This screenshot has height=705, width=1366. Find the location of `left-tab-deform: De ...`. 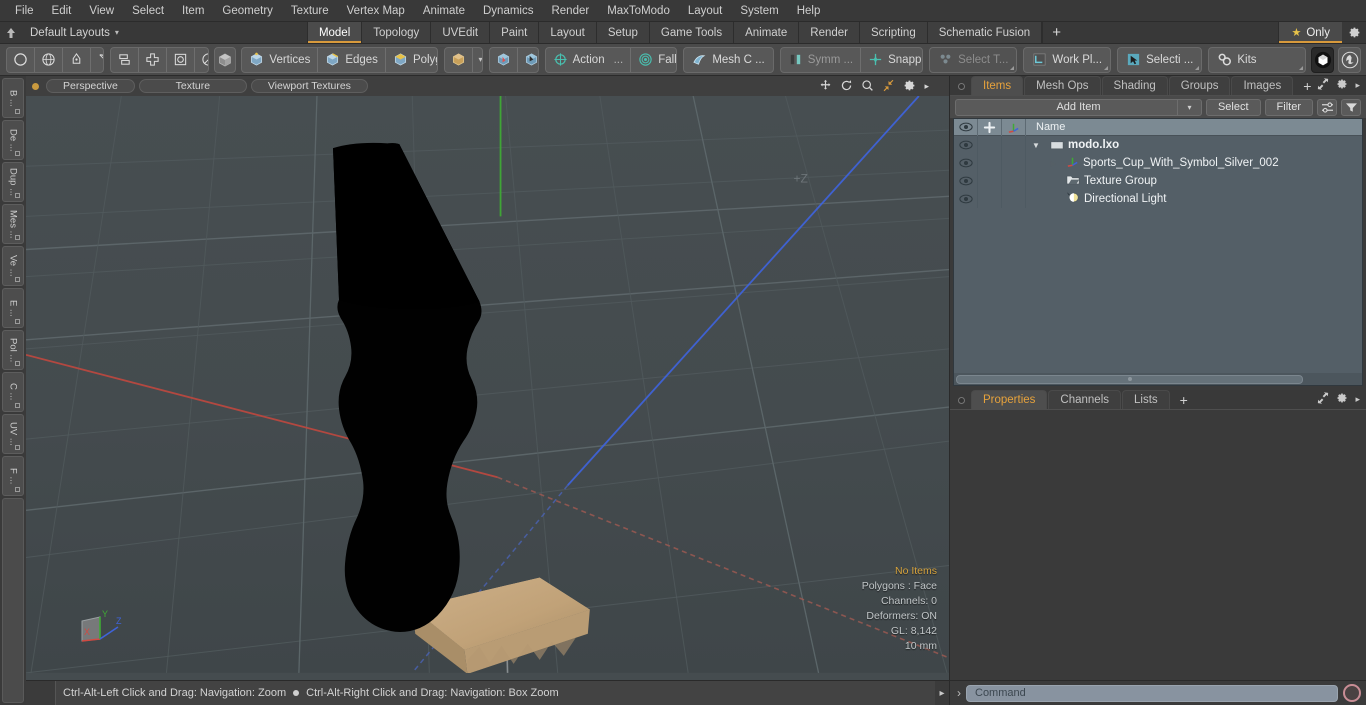

left-tab-deform: De ... is located at coordinates (13, 140).